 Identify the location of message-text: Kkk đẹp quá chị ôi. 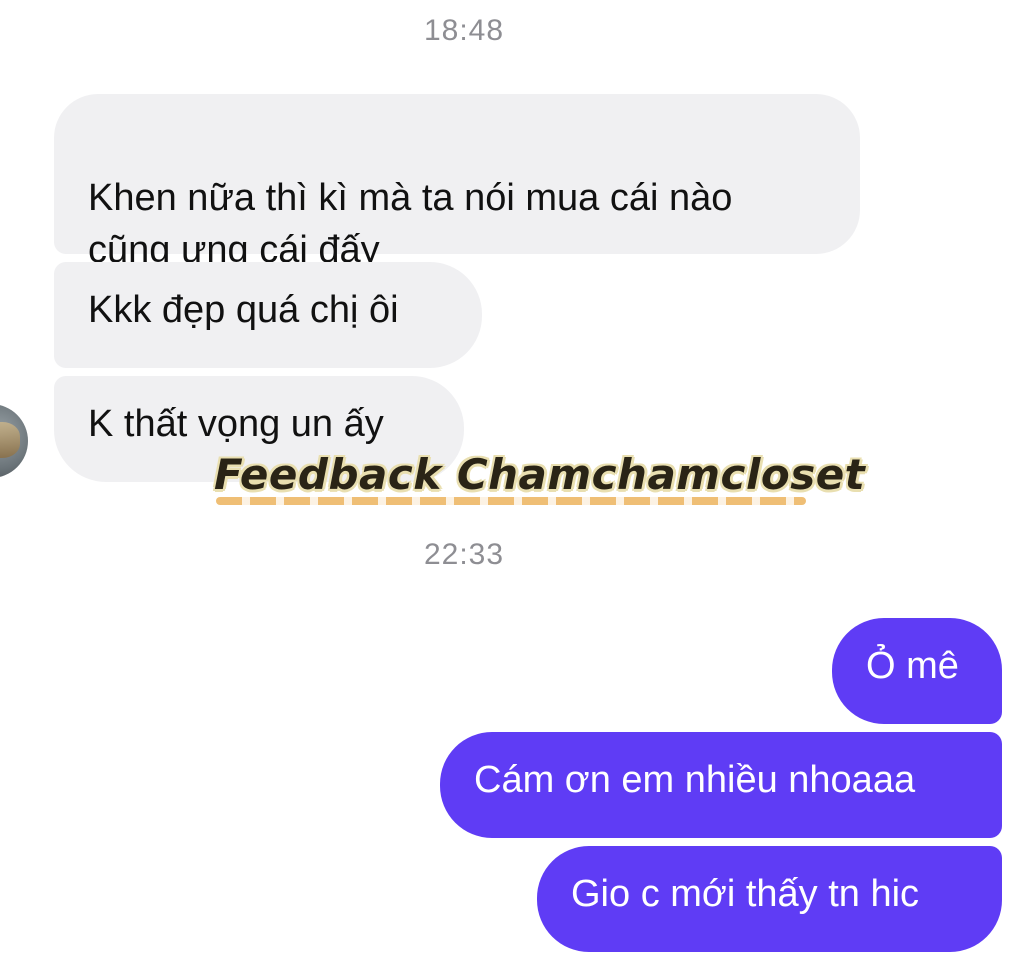
(243, 310).